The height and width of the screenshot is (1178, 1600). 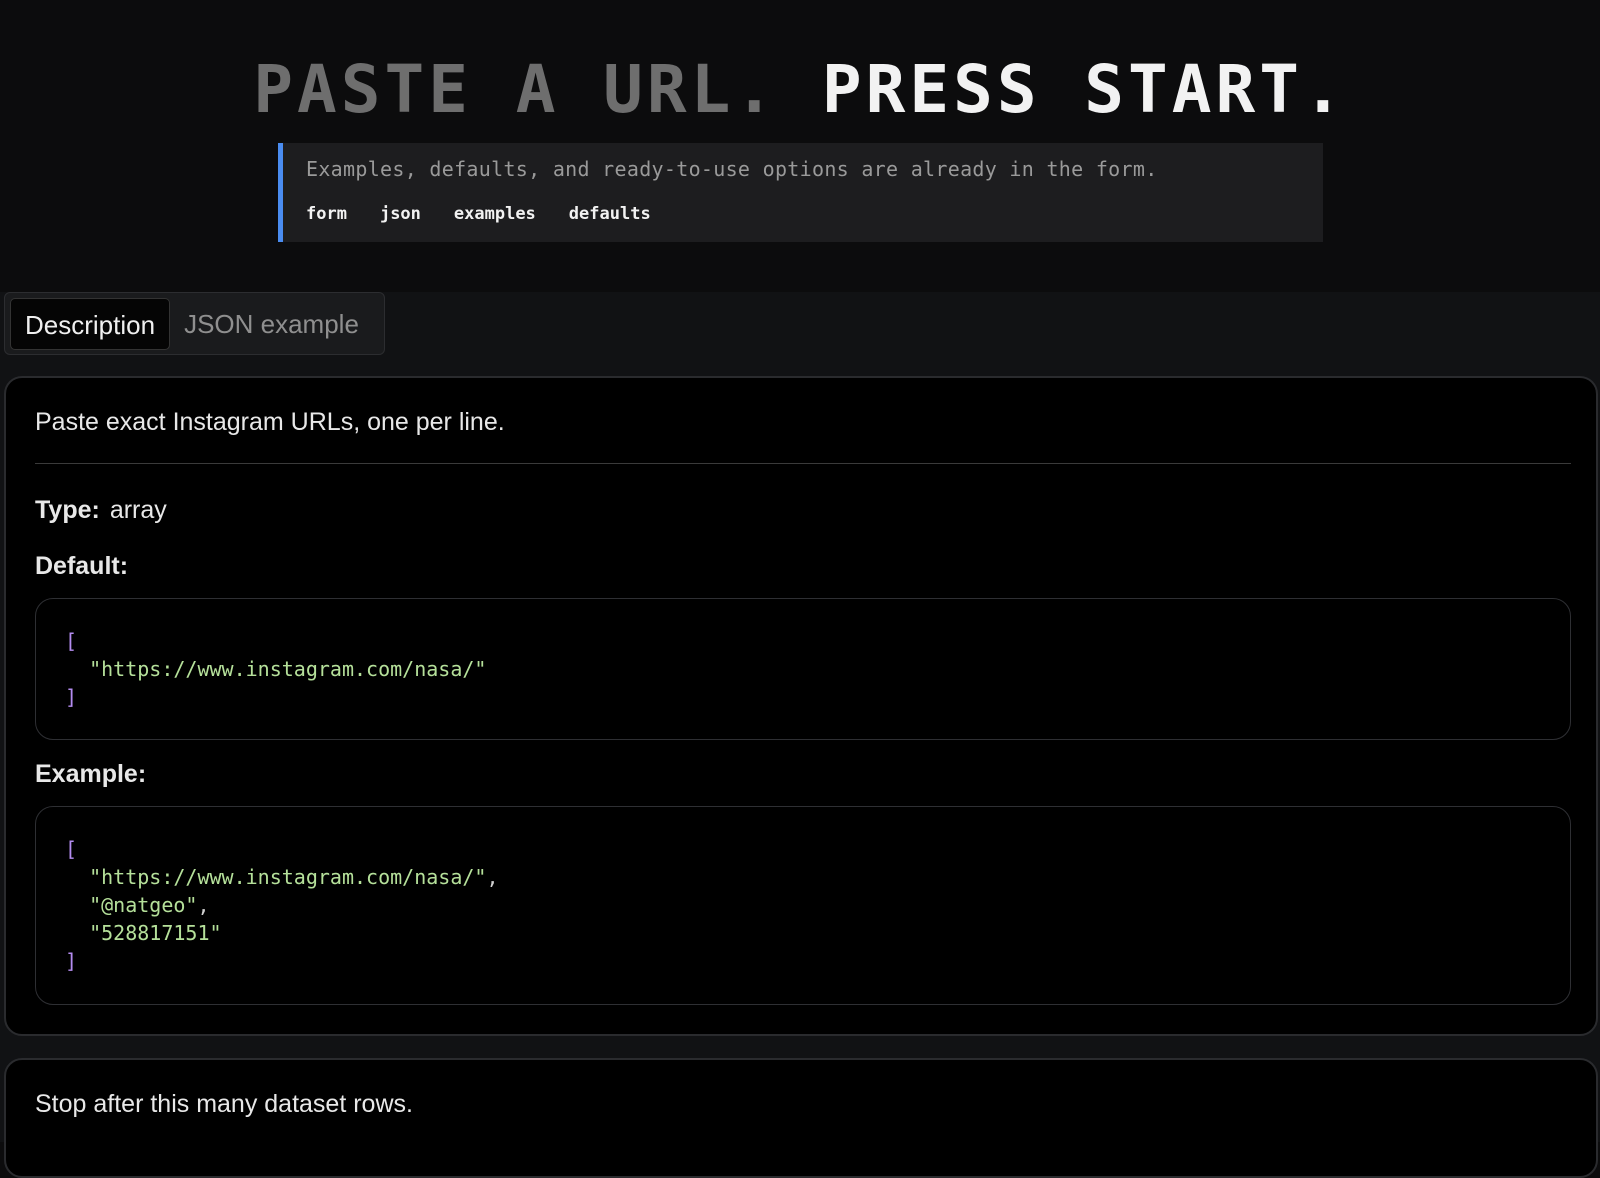 I want to click on type-label: Type:, so click(x=67, y=510).